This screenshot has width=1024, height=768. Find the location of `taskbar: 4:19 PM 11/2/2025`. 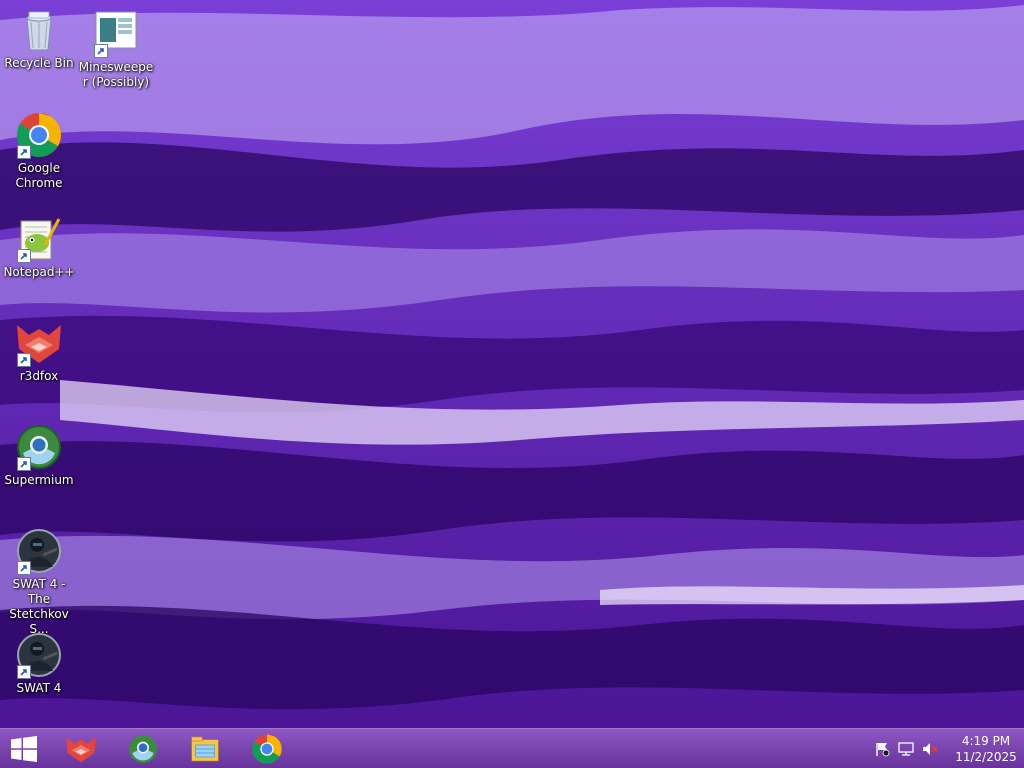

taskbar: 4:19 PM 11/2/2025 is located at coordinates (512, 748).